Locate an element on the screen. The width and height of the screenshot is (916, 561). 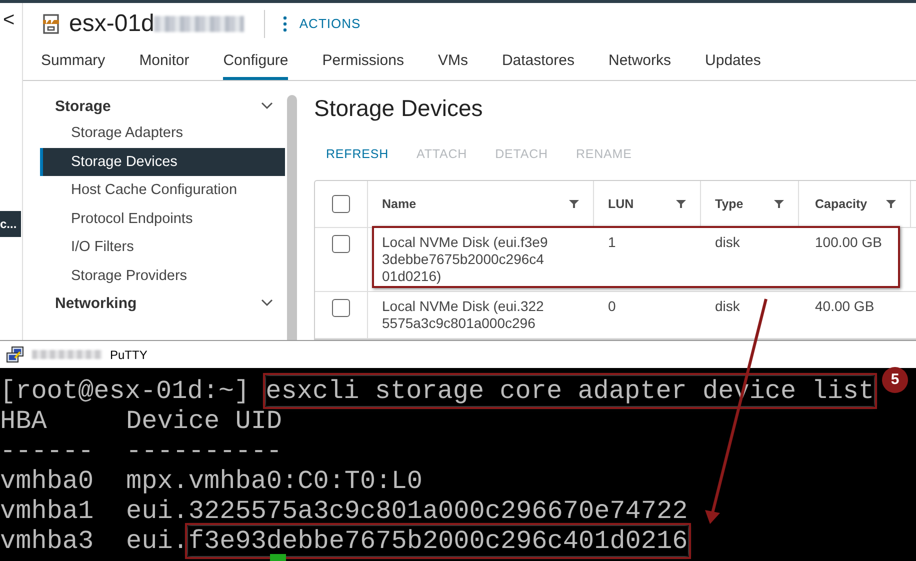
table-cell-text: Local NVMe Disk (eui.322 5575a3c9c801a000c296 is located at coordinates (463, 315).